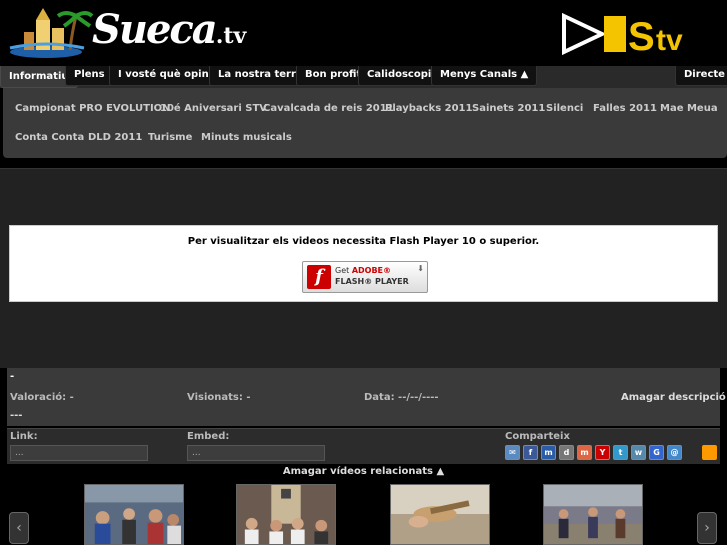 The width and height of the screenshot is (727, 545). I want to click on submenu-item: Silenci, so click(564, 108).